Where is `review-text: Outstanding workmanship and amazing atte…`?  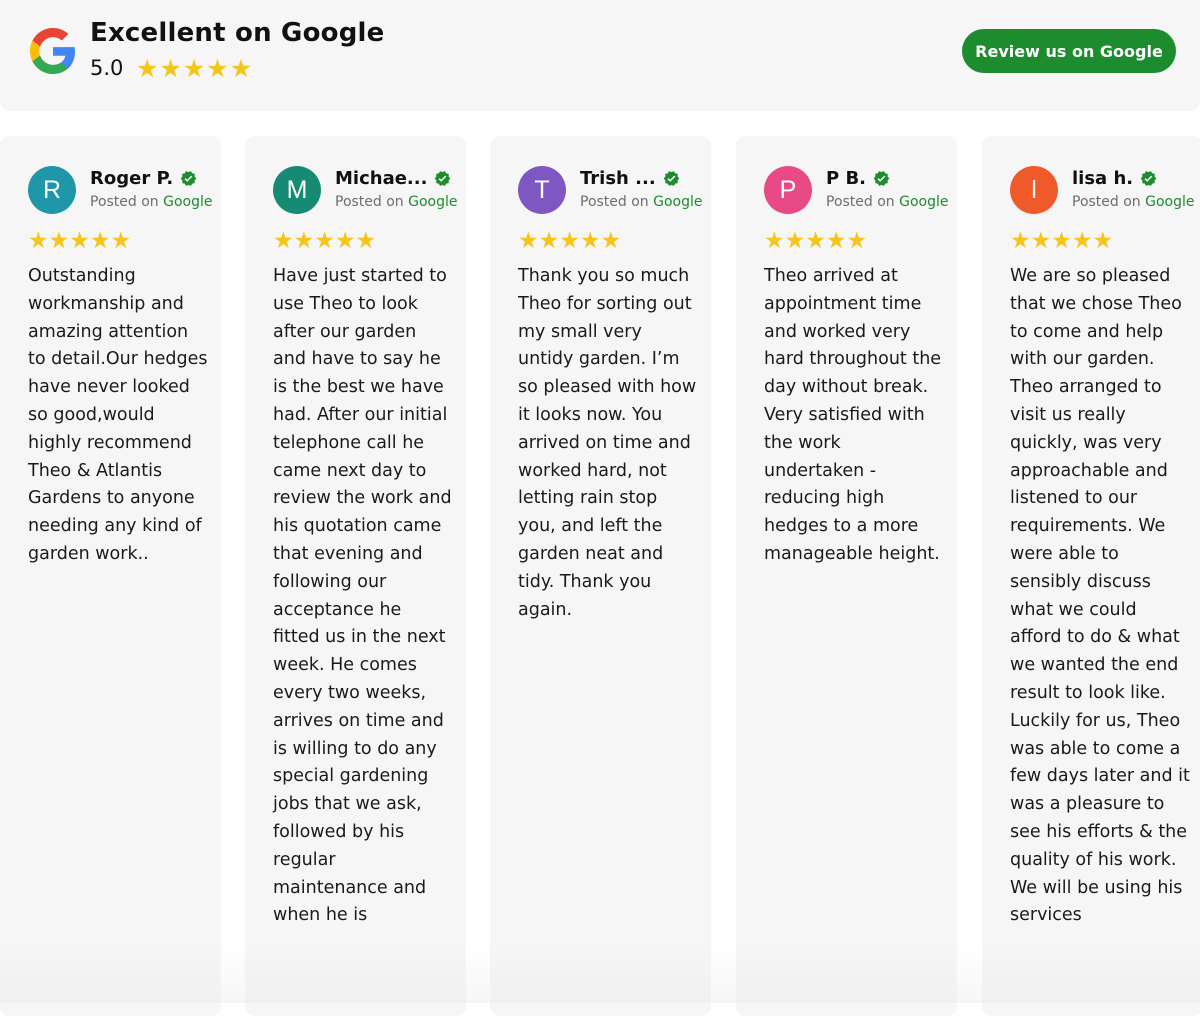 review-text: Outstanding workmanship and amazing atte… is located at coordinates (118, 415).